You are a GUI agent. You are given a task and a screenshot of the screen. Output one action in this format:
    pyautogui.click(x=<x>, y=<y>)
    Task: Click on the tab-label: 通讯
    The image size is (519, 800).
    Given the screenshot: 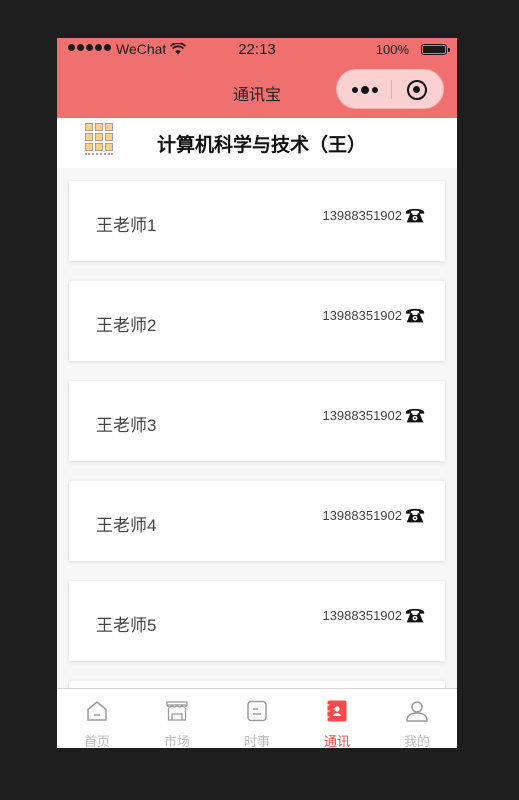 What is the action you would take?
    pyautogui.click(x=336, y=741)
    